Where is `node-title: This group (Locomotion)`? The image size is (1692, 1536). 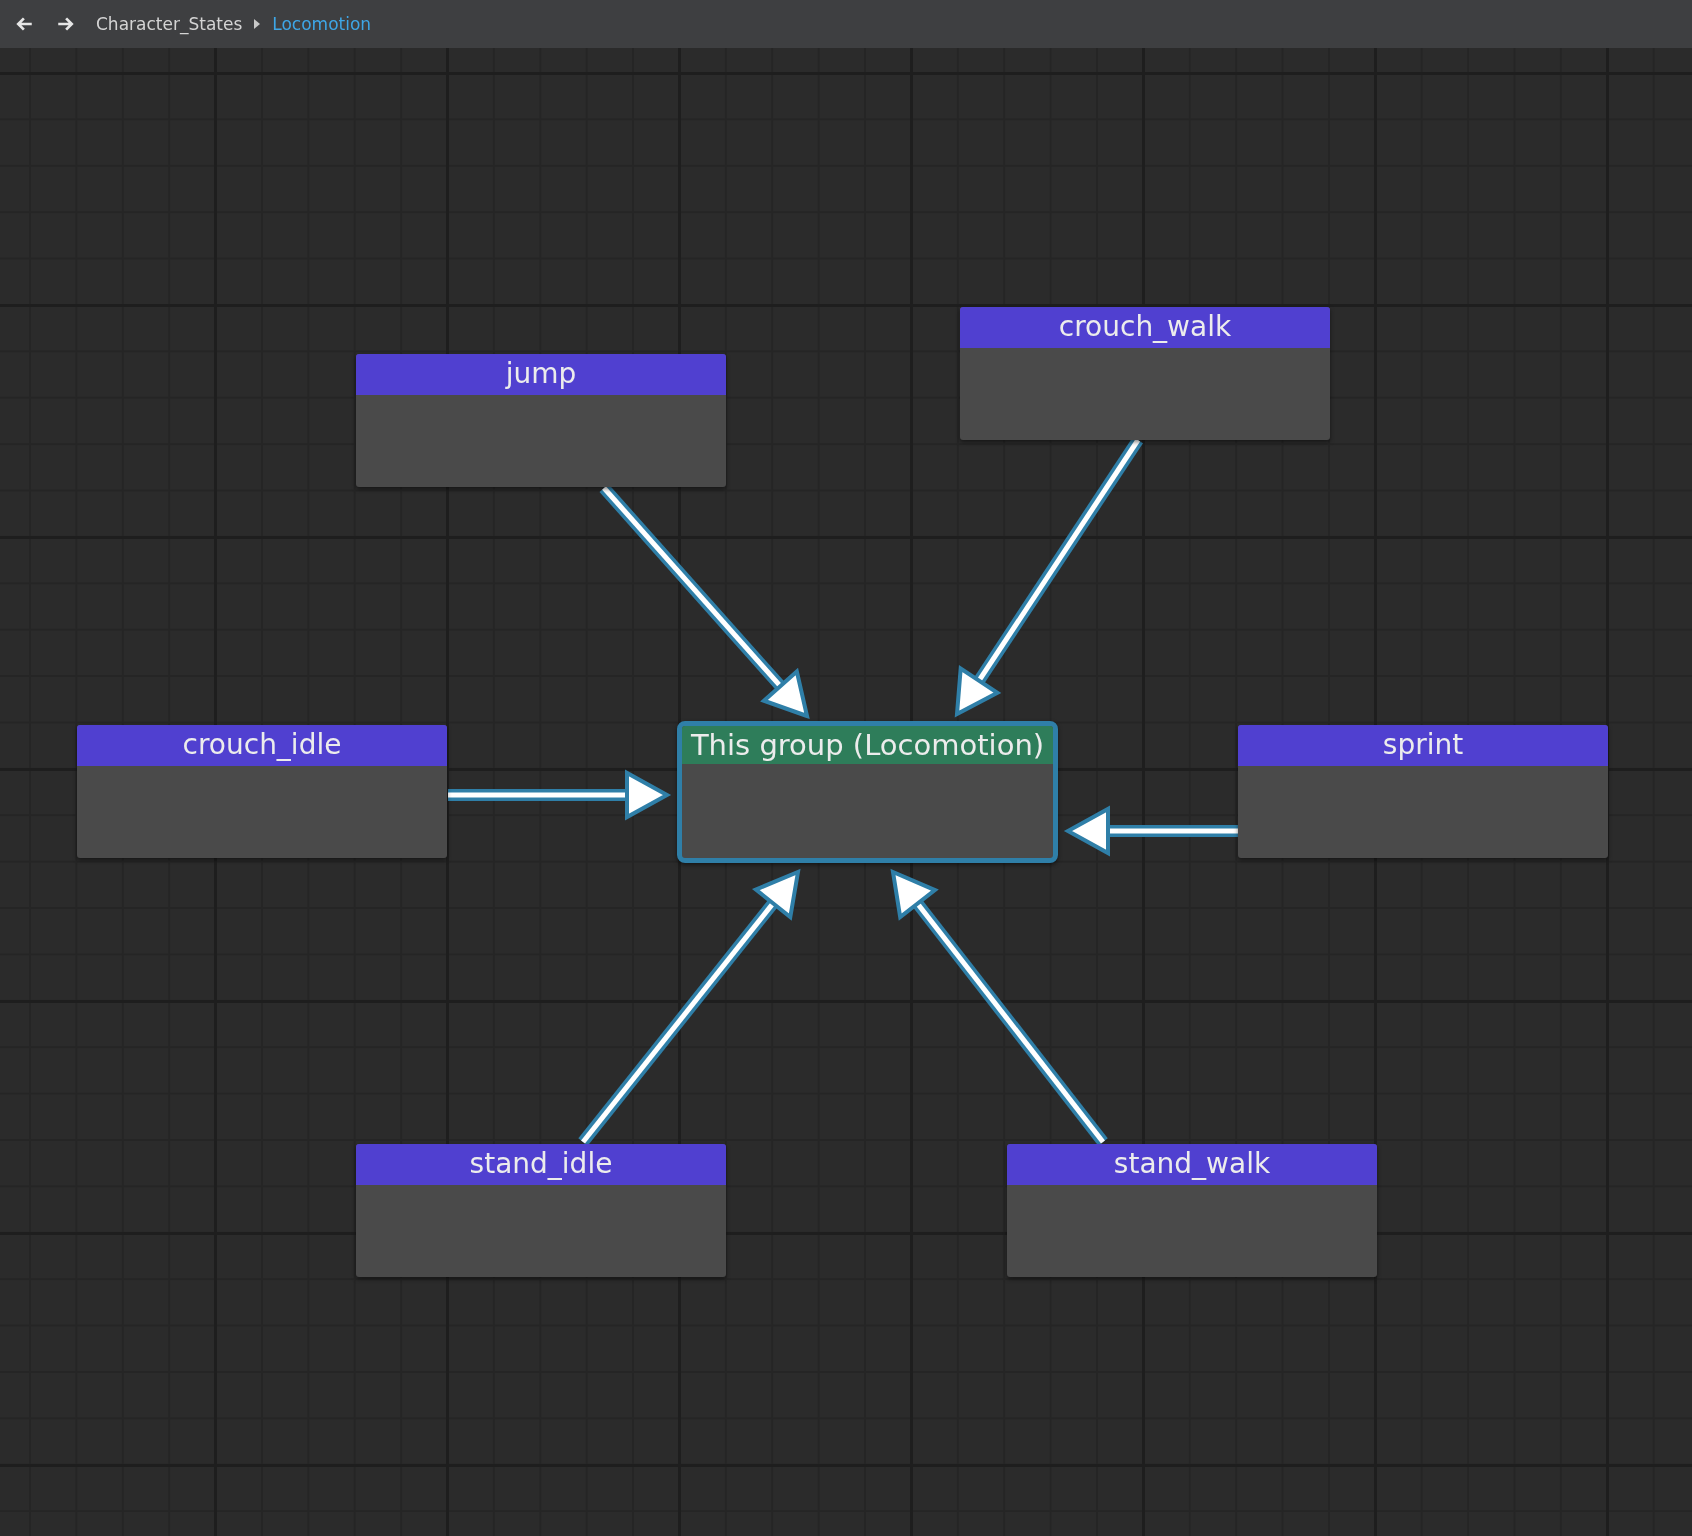 node-title: This group (Locomotion) is located at coordinates (867, 745).